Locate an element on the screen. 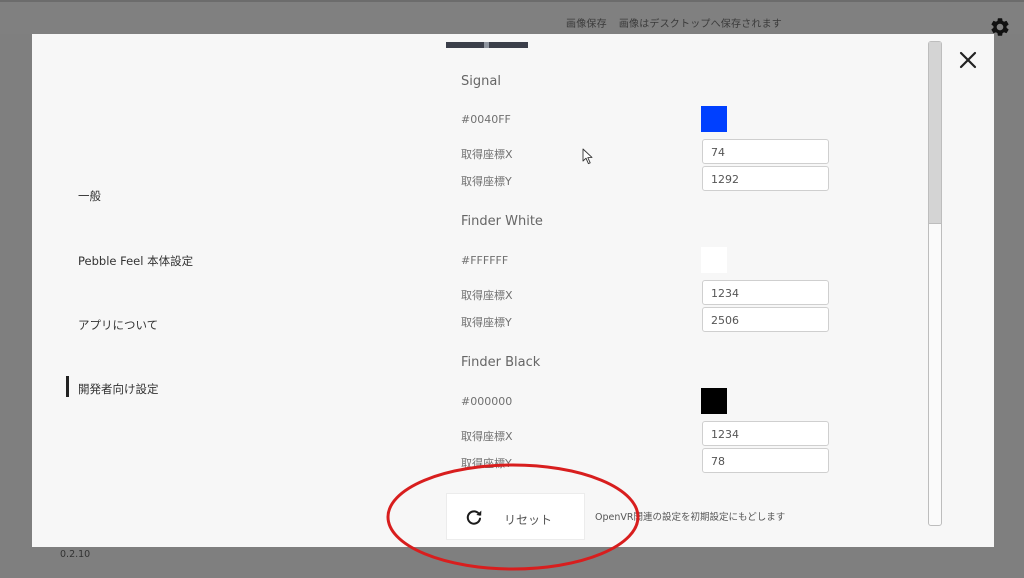 Image resolution: width=1024 pixels, height=578 pixels. finder-white-y-label: 取得座標Y is located at coordinates (486, 322).